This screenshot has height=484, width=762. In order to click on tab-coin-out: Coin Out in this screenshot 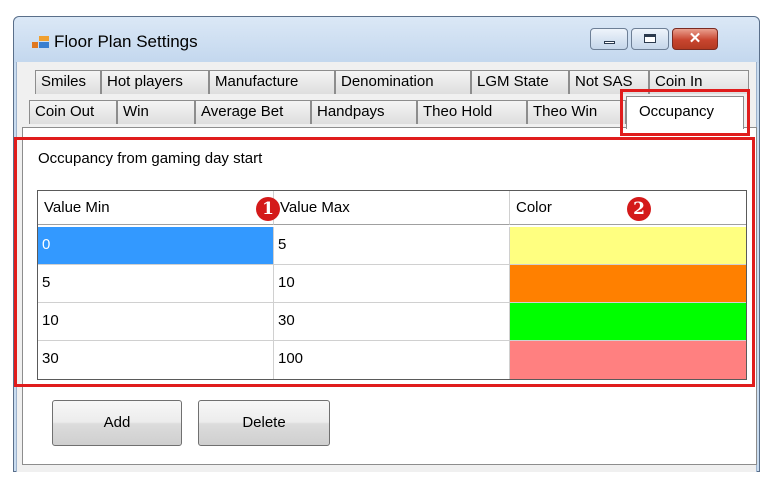, I will do `click(73, 112)`.